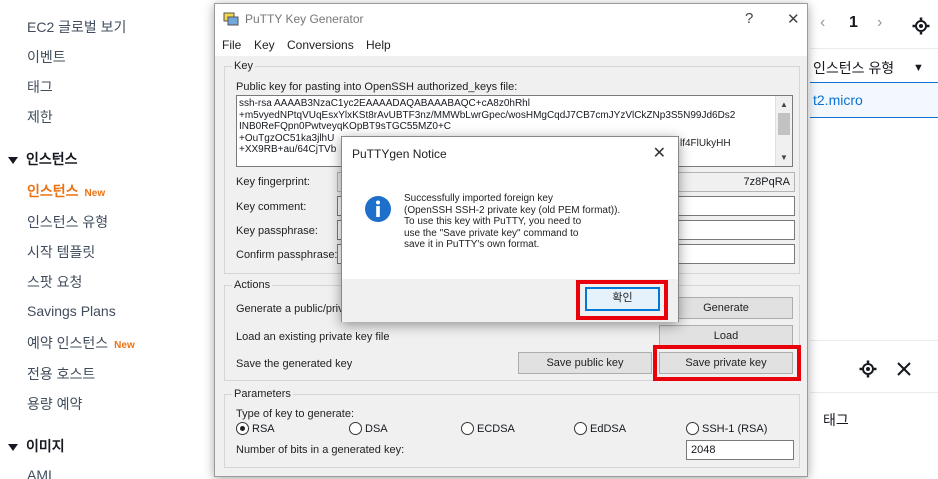 Image resolution: width=938 pixels, height=479 pixels. What do you see at coordinates (66, 191) in the screenshot?
I see `sidebar-item-instances: 인스턴스 New` at bounding box center [66, 191].